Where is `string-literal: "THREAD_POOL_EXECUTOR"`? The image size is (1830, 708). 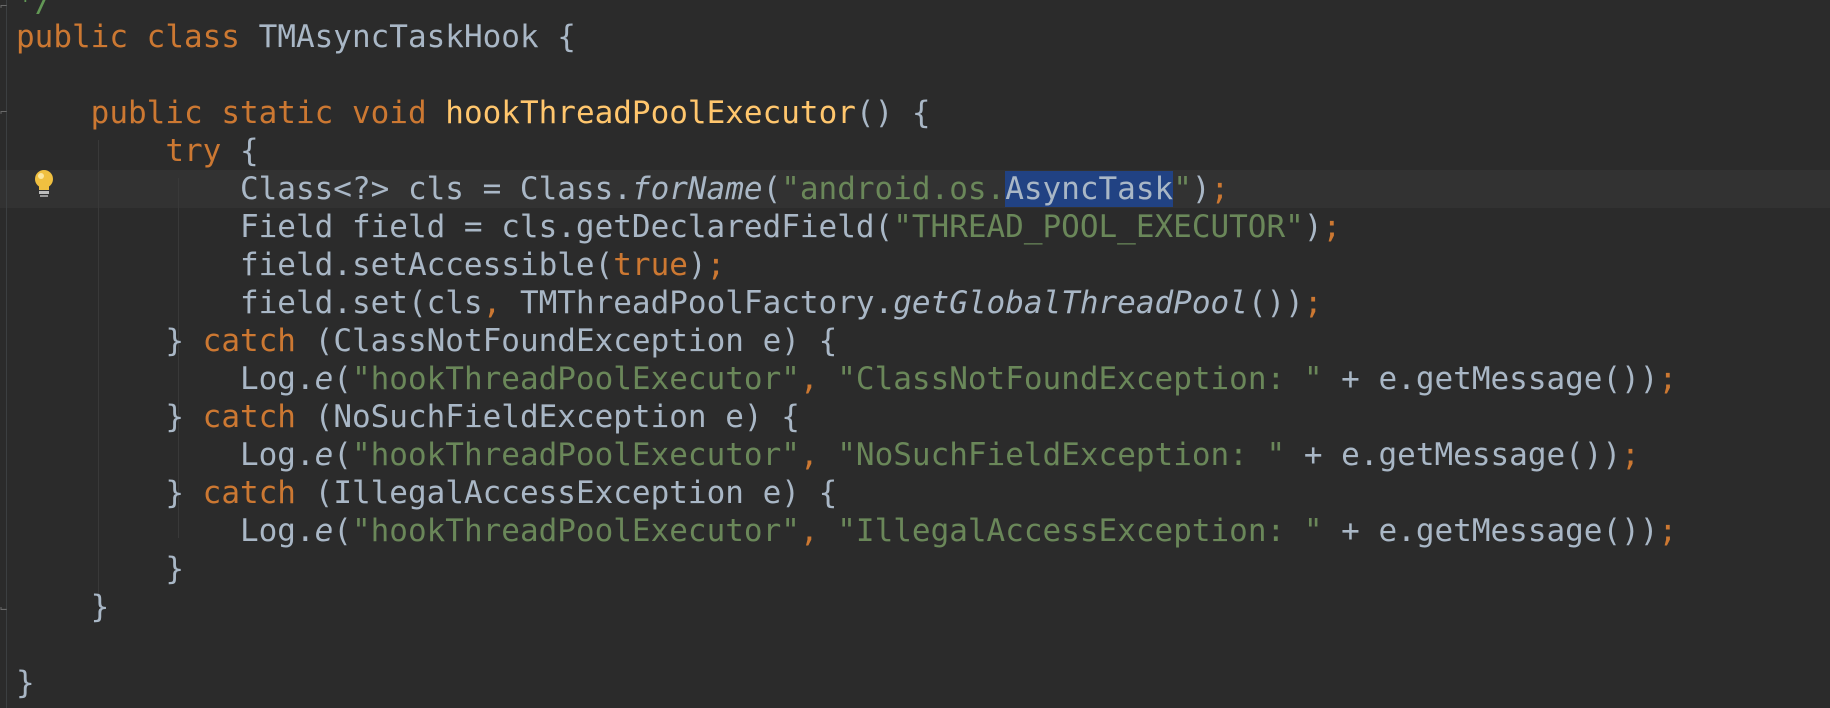 string-literal: "THREAD_POOL_EXECUTOR" is located at coordinates (1098, 227).